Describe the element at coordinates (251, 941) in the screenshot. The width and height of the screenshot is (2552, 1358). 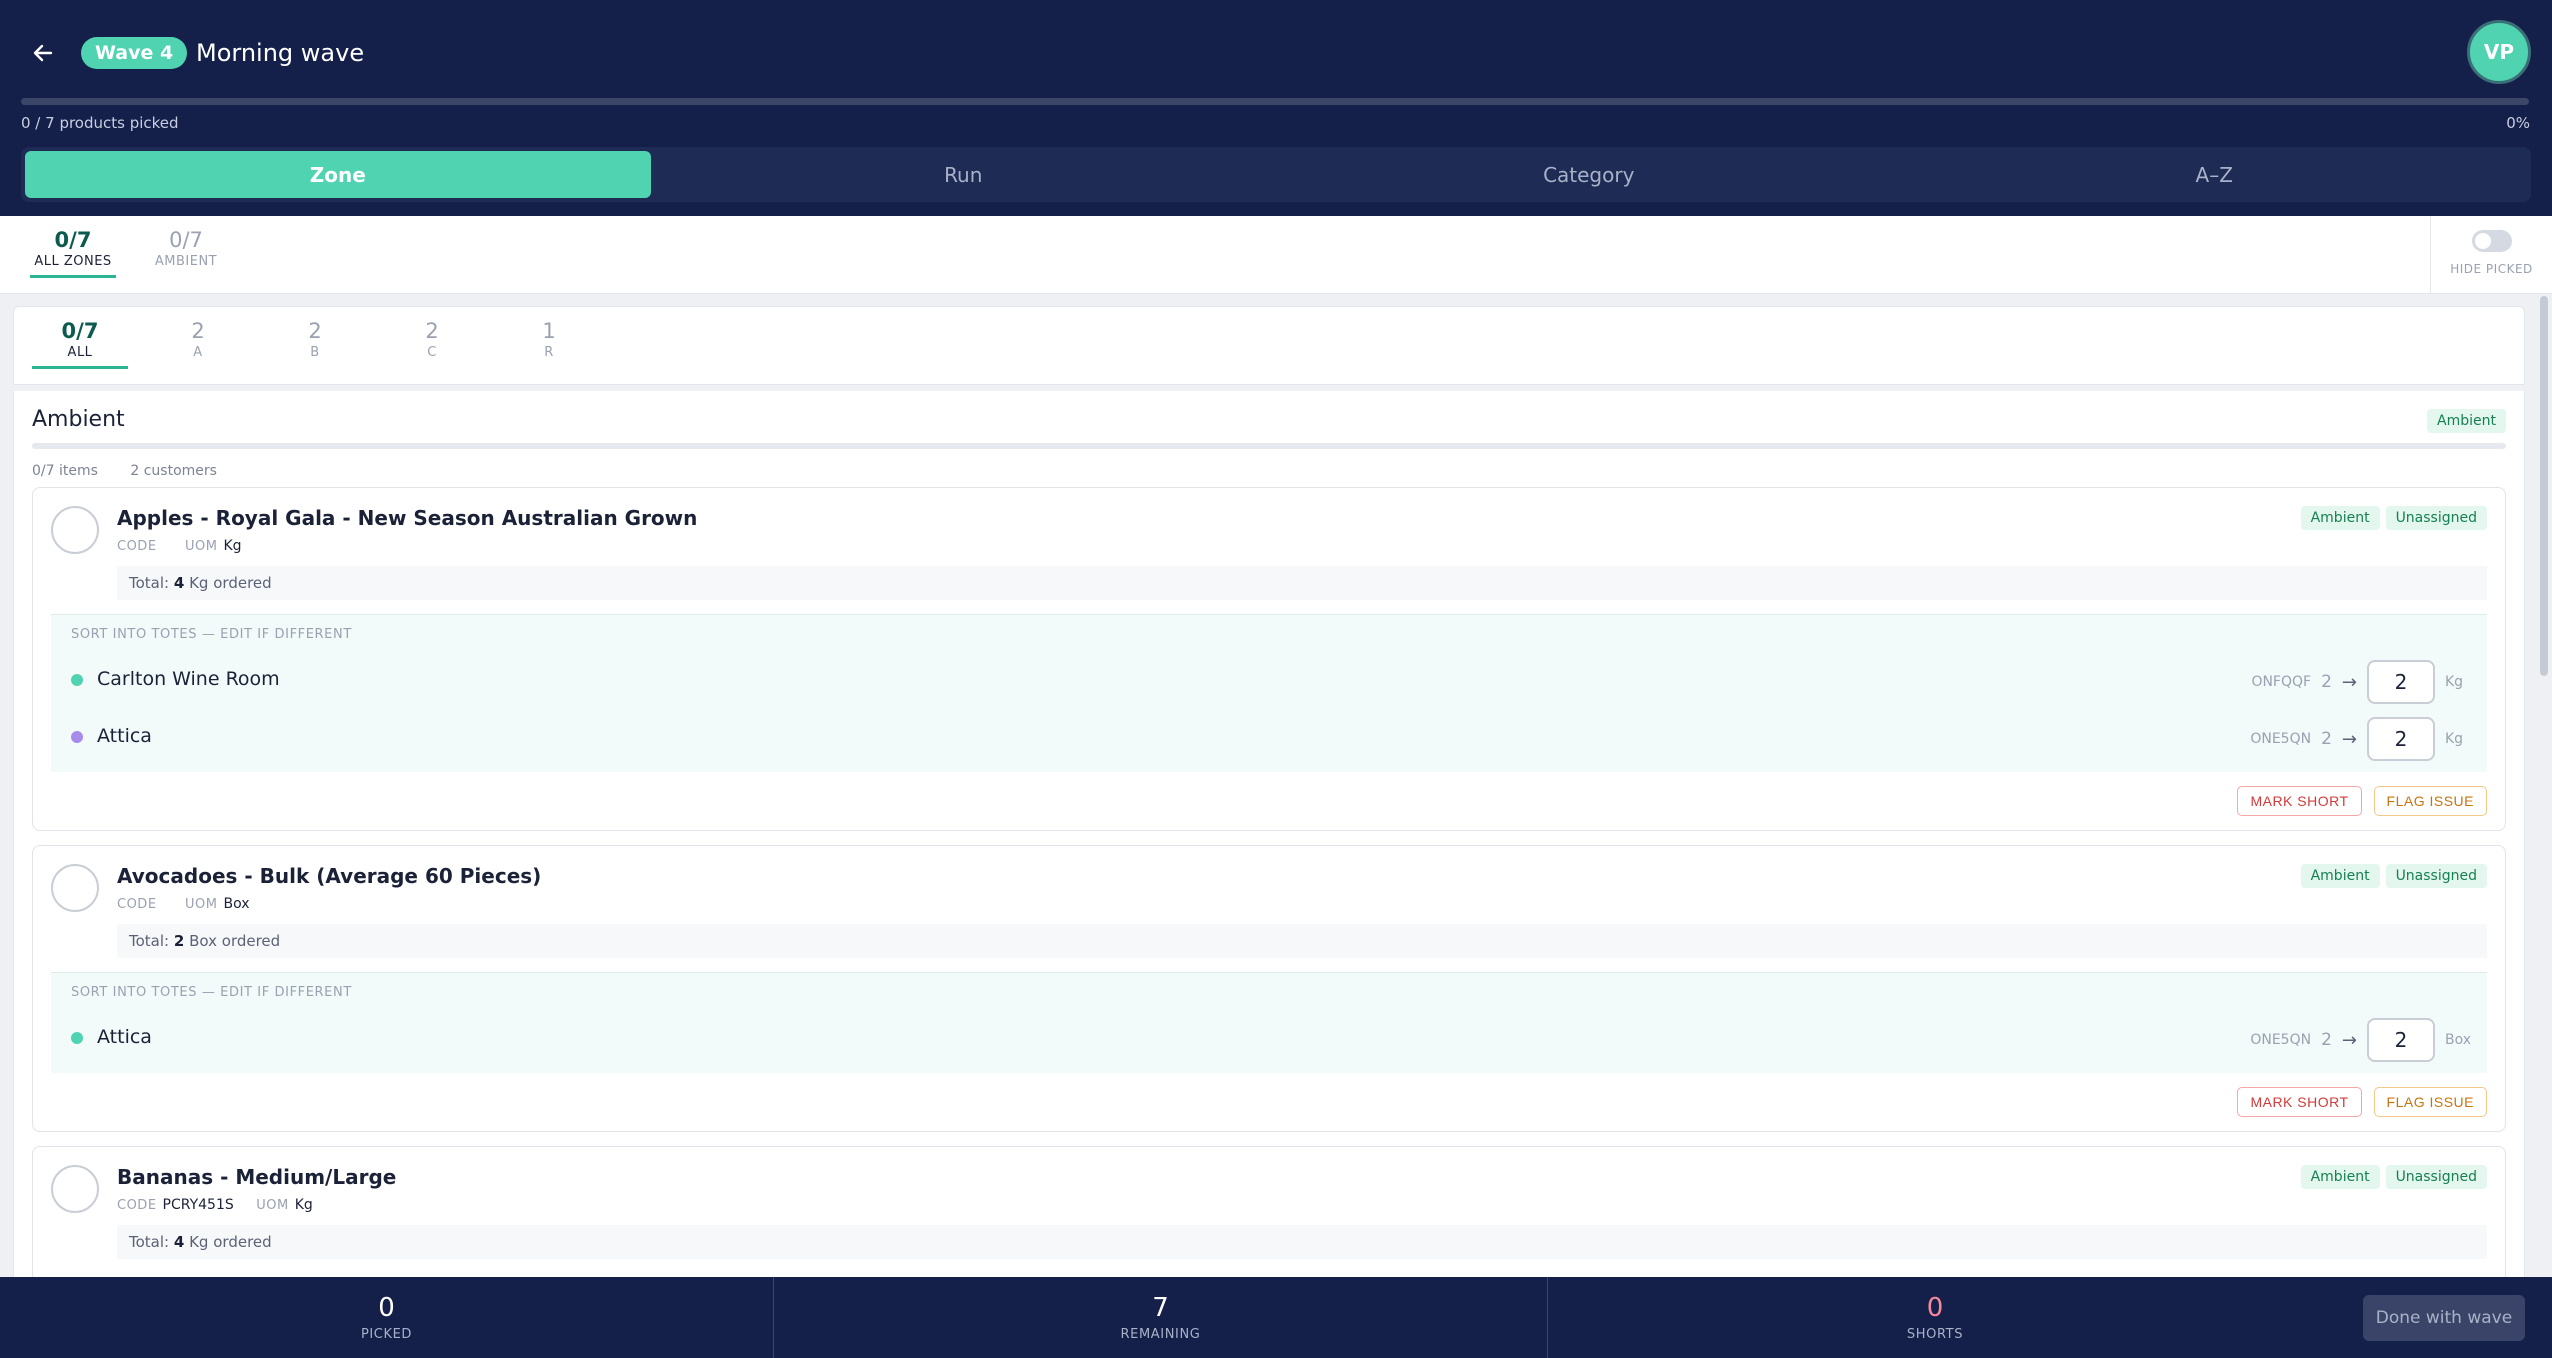
I see `total-suffix: ordered` at that location.